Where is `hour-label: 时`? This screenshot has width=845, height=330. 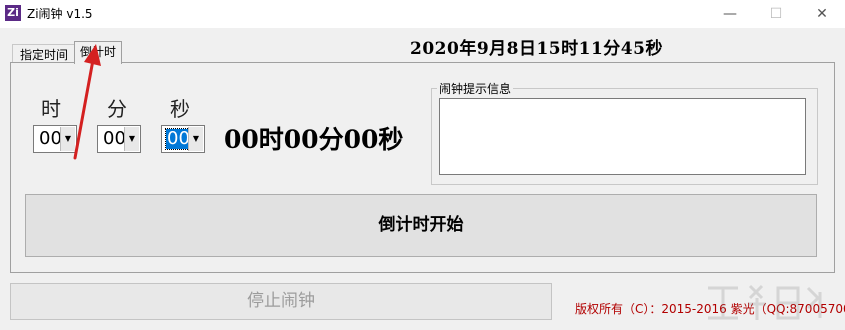
hour-label: 时 is located at coordinates (51, 109).